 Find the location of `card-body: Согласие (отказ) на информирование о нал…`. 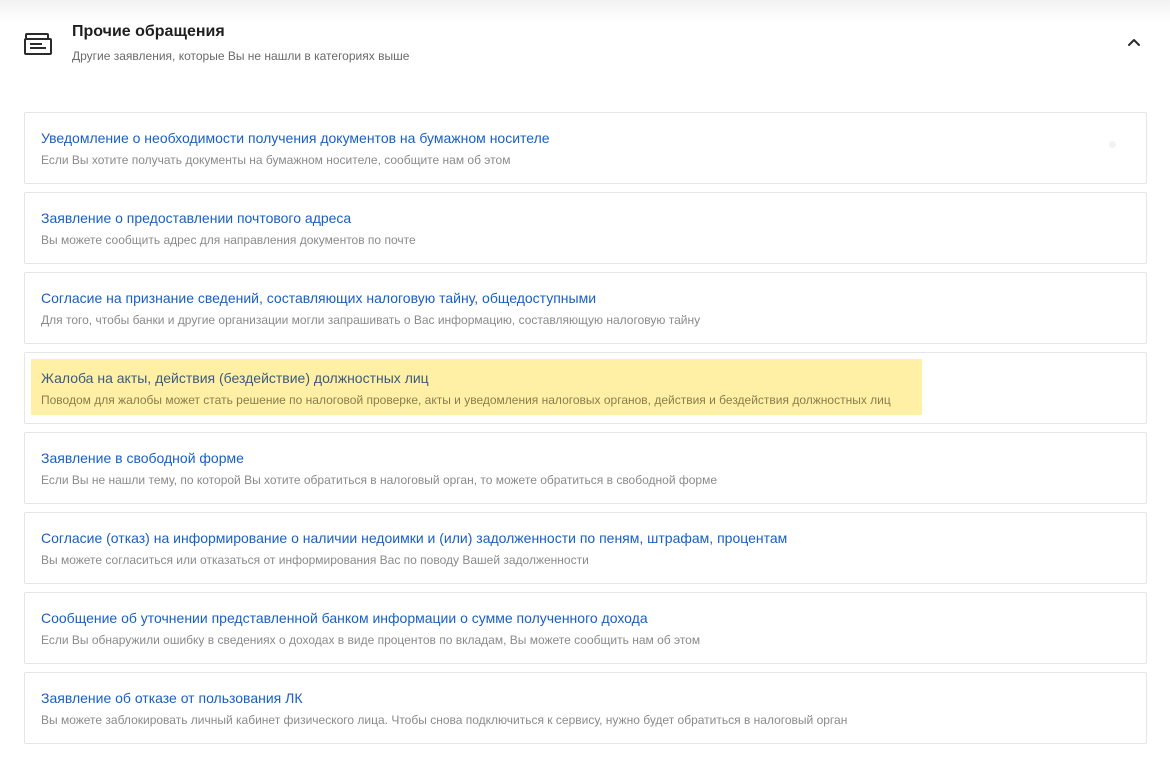

card-body: Согласие (отказ) на информирование о нал… is located at coordinates (585, 549).